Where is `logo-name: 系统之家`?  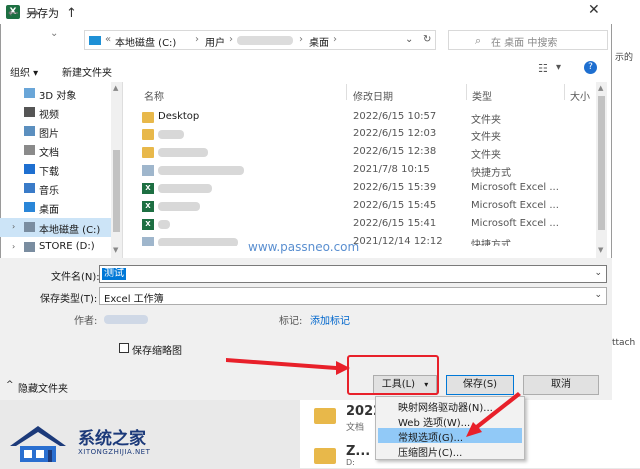
logo-name: 系统之家 is located at coordinates (112, 439).